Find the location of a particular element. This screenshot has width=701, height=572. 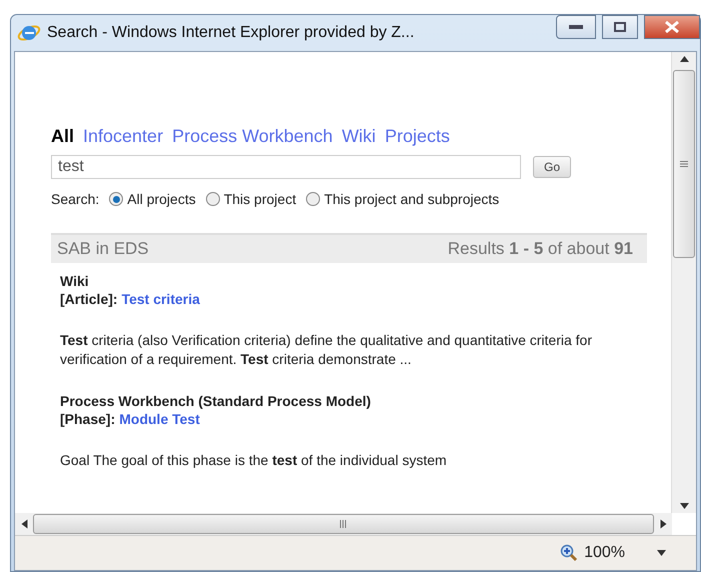

search-tab: Projects is located at coordinates (417, 136).